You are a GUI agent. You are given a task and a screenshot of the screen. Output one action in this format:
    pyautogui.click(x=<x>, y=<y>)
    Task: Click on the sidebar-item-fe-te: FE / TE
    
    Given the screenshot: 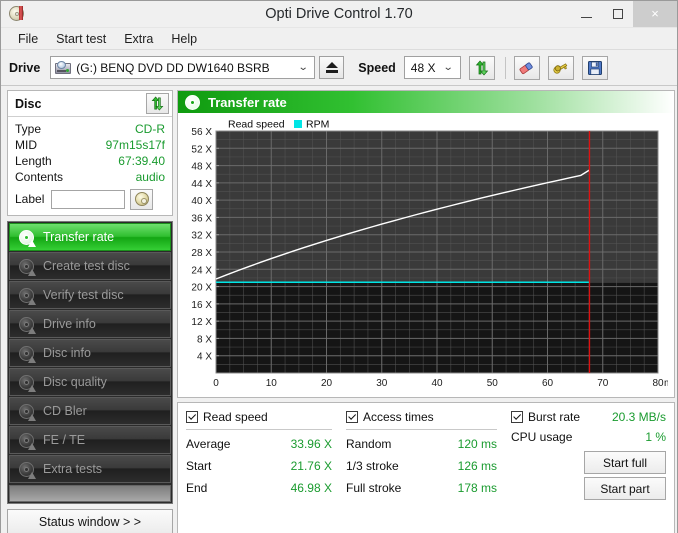 What is the action you would take?
    pyautogui.click(x=90, y=440)
    